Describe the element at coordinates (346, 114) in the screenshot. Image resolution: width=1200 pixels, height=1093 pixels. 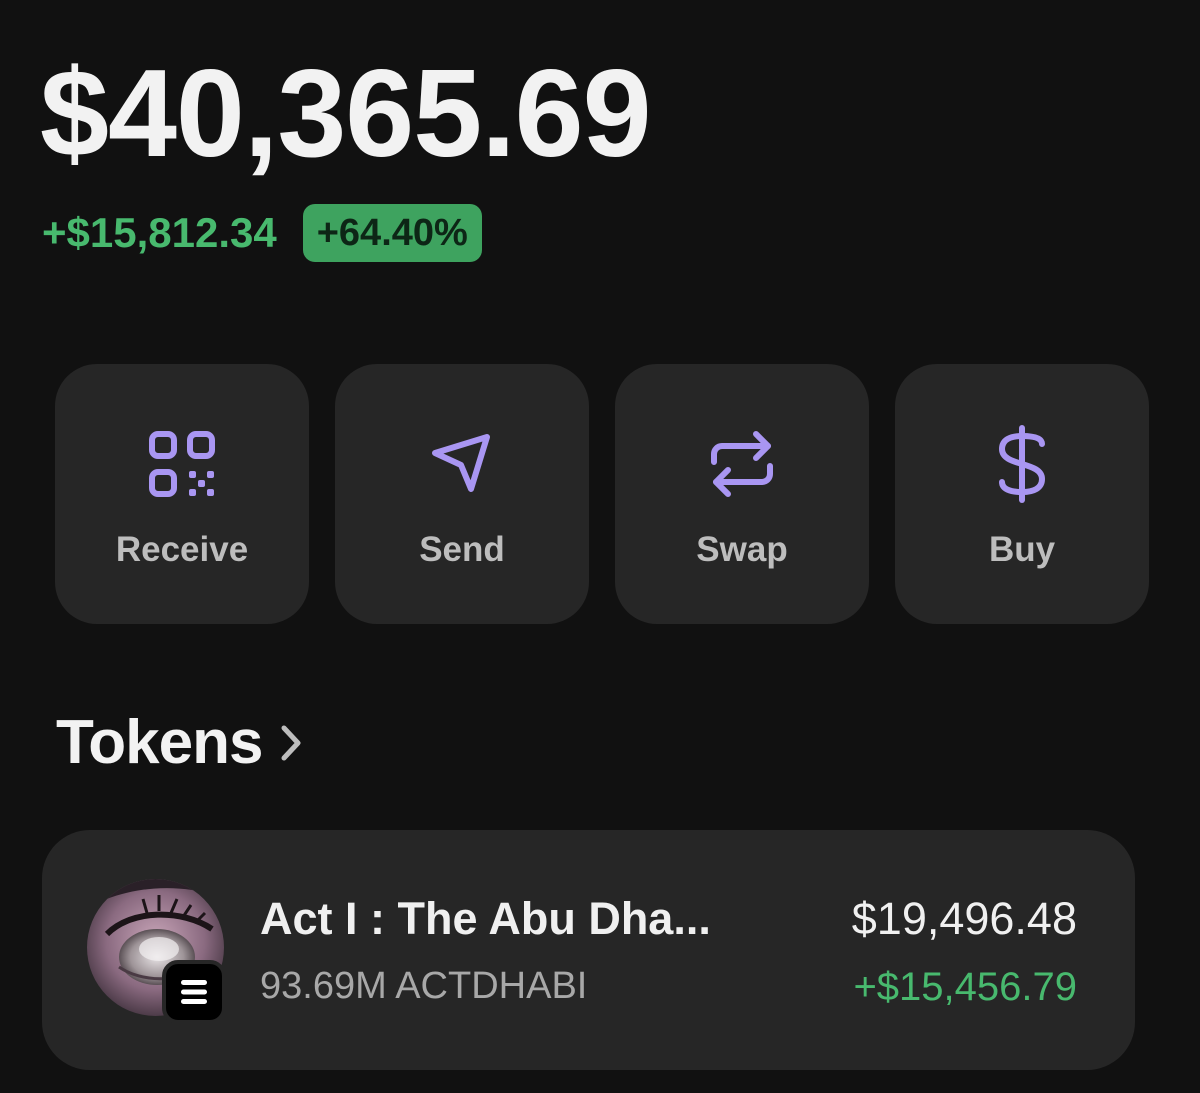
I see `portfolio-balance: $40,365.69` at that location.